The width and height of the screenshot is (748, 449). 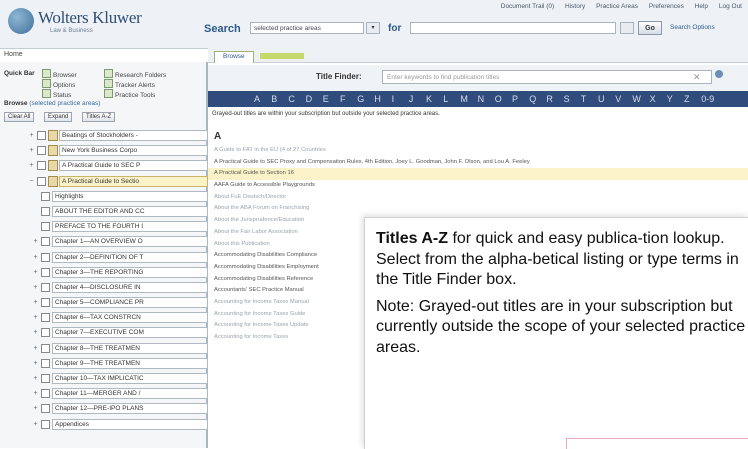 I want to click on alphabet-letter-r: R, so click(x=549, y=99).